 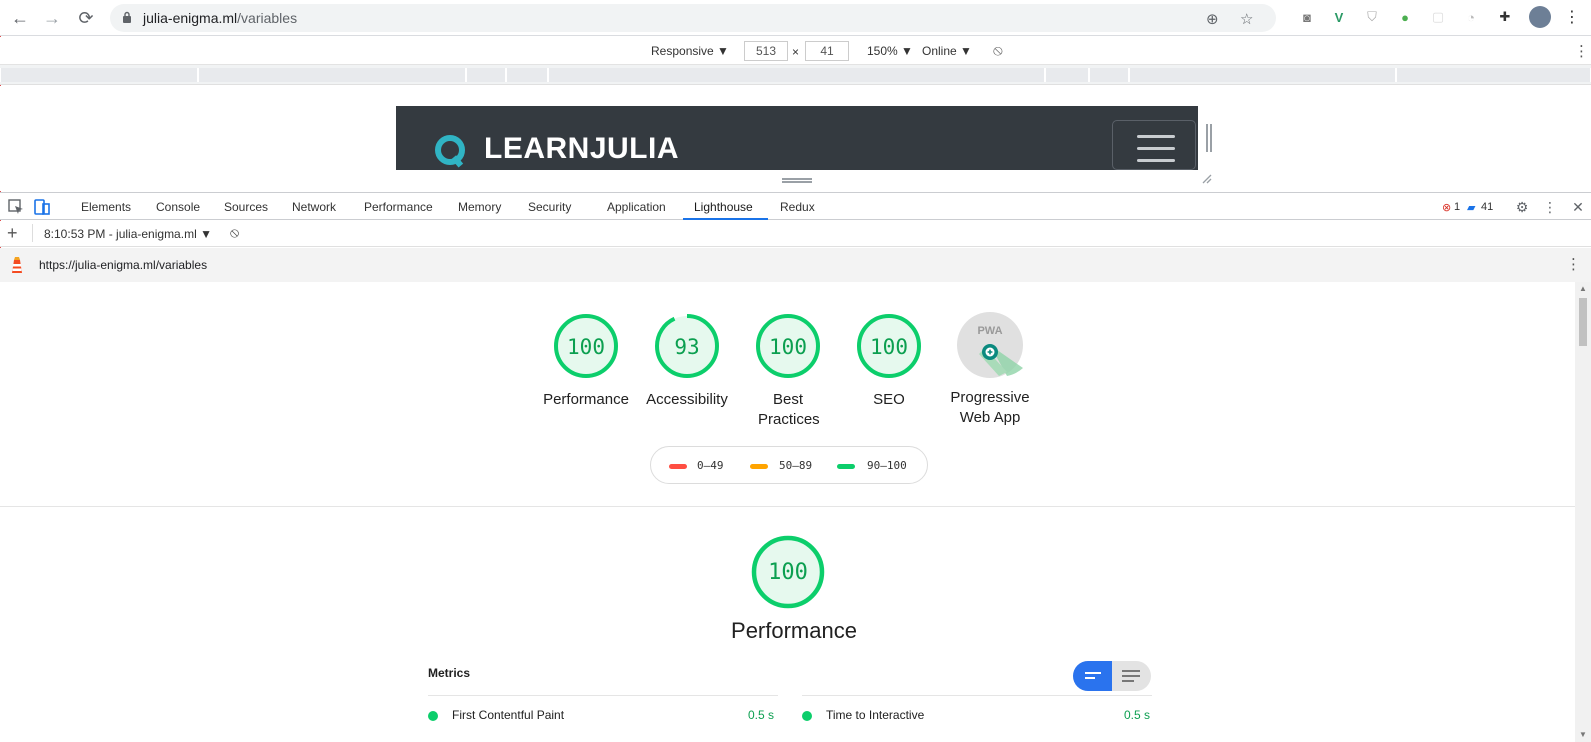 I want to click on tab-memory: Memory, so click(x=479, y=207).